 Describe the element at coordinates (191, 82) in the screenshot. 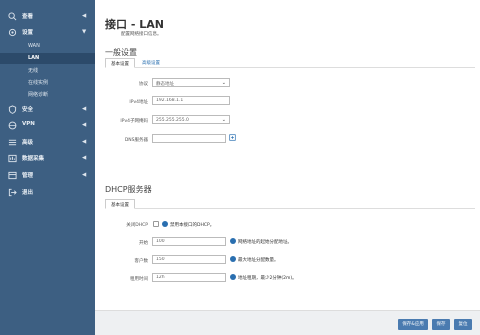

I see `protocol-select: 静态地址 ⌄` at that location.